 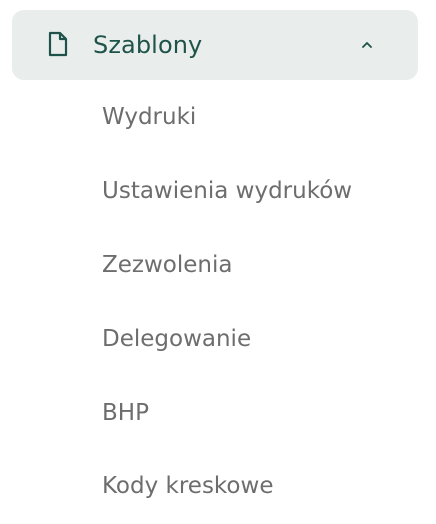 What do you see at coordinates (148, 45) in the screenshot?
I see `section-header-label: Szablony` at bounding box center [148, 45].